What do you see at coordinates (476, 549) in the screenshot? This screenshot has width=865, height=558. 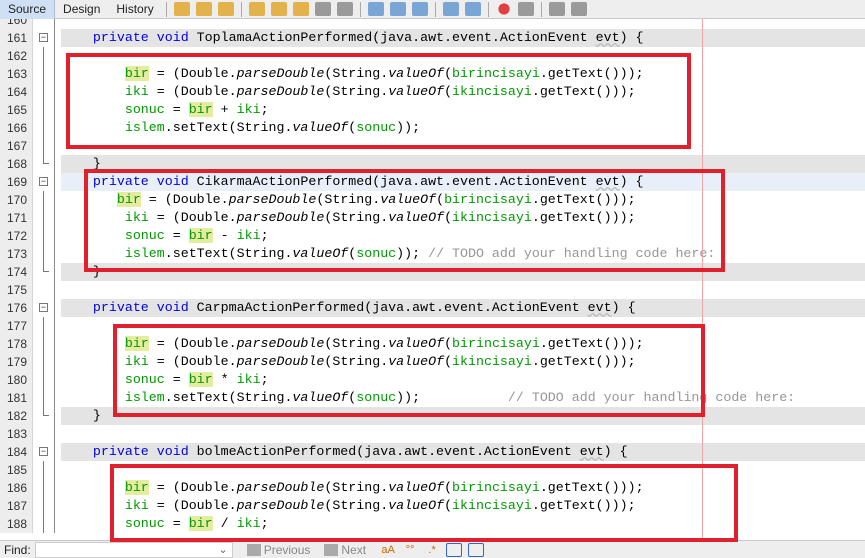 I see `wrap-around-icon` at bounding box center [476, 549].